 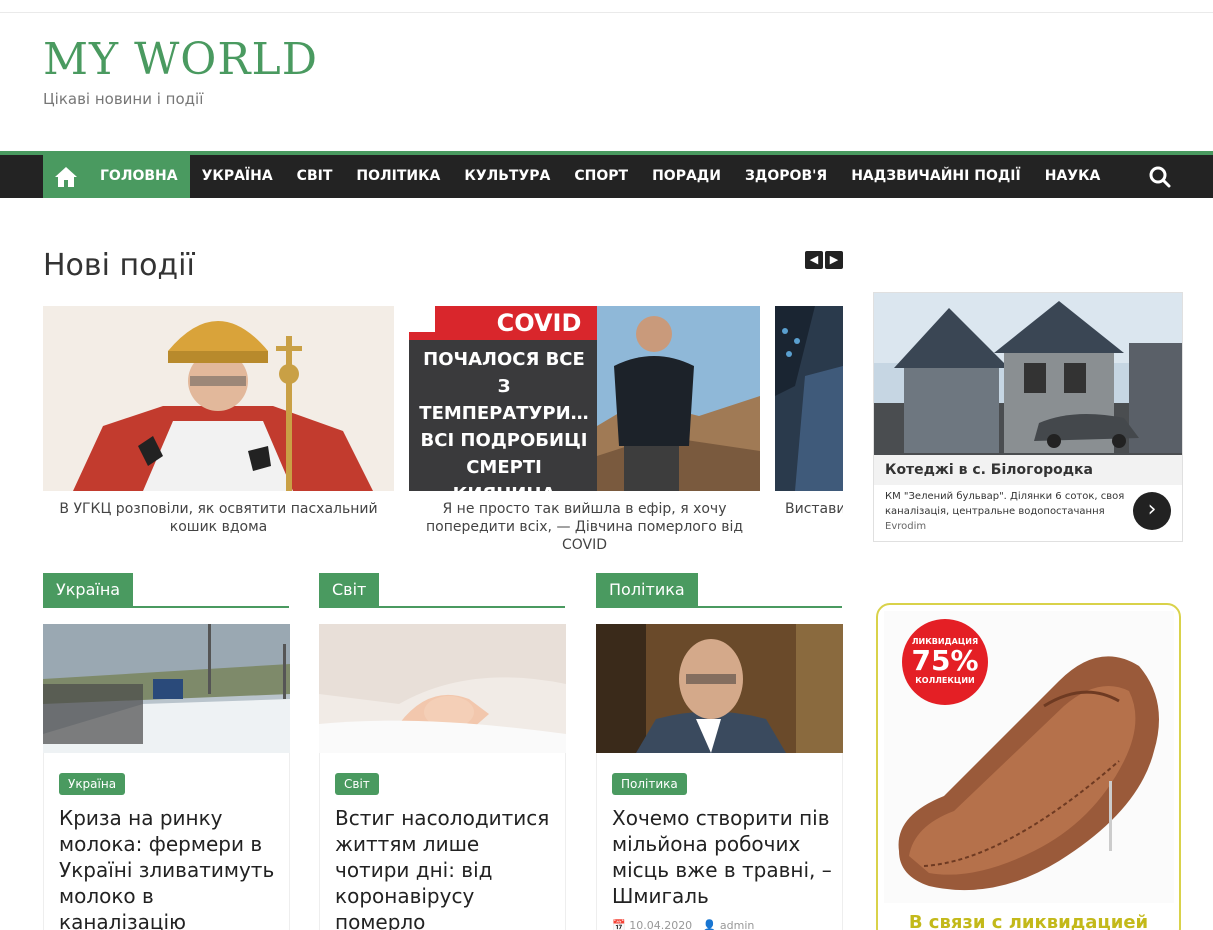 What do you see at coordinates (824, 260) in the screenshot?
I see `slider-controls: ◀ ▶` at bounding box center [824, 260].